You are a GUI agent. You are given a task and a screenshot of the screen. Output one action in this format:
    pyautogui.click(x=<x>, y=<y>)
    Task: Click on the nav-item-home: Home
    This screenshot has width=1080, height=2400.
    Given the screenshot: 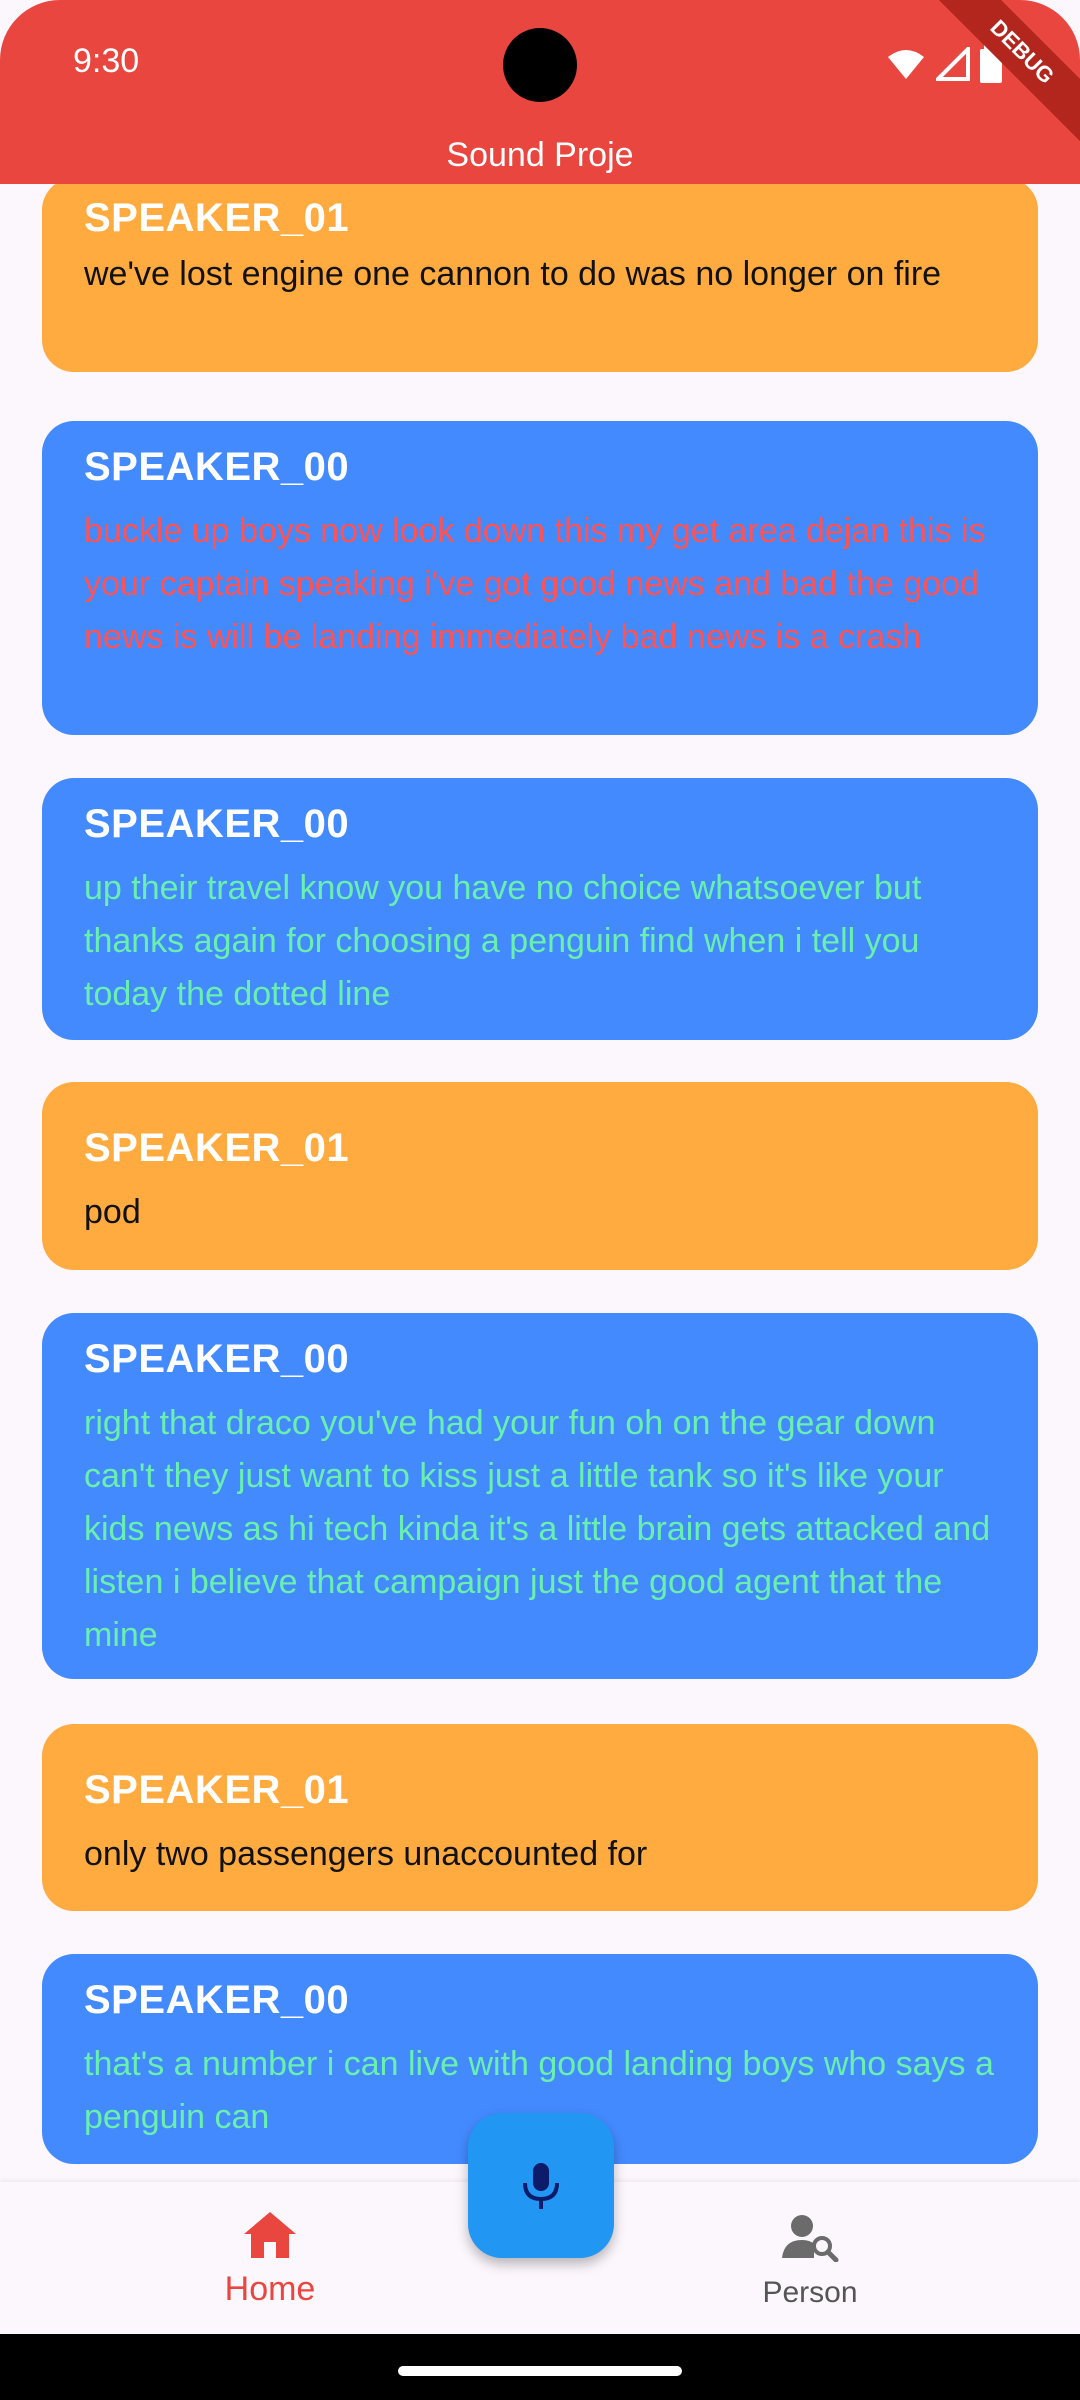 What is the action you would take?
    pyautogui.click(x=270, y=2265)
    